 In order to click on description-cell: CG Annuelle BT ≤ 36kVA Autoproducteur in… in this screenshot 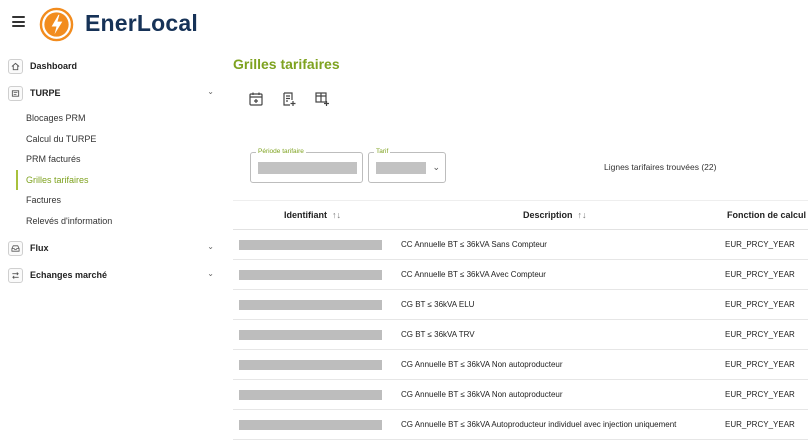, I will do `click(539, 424)`.